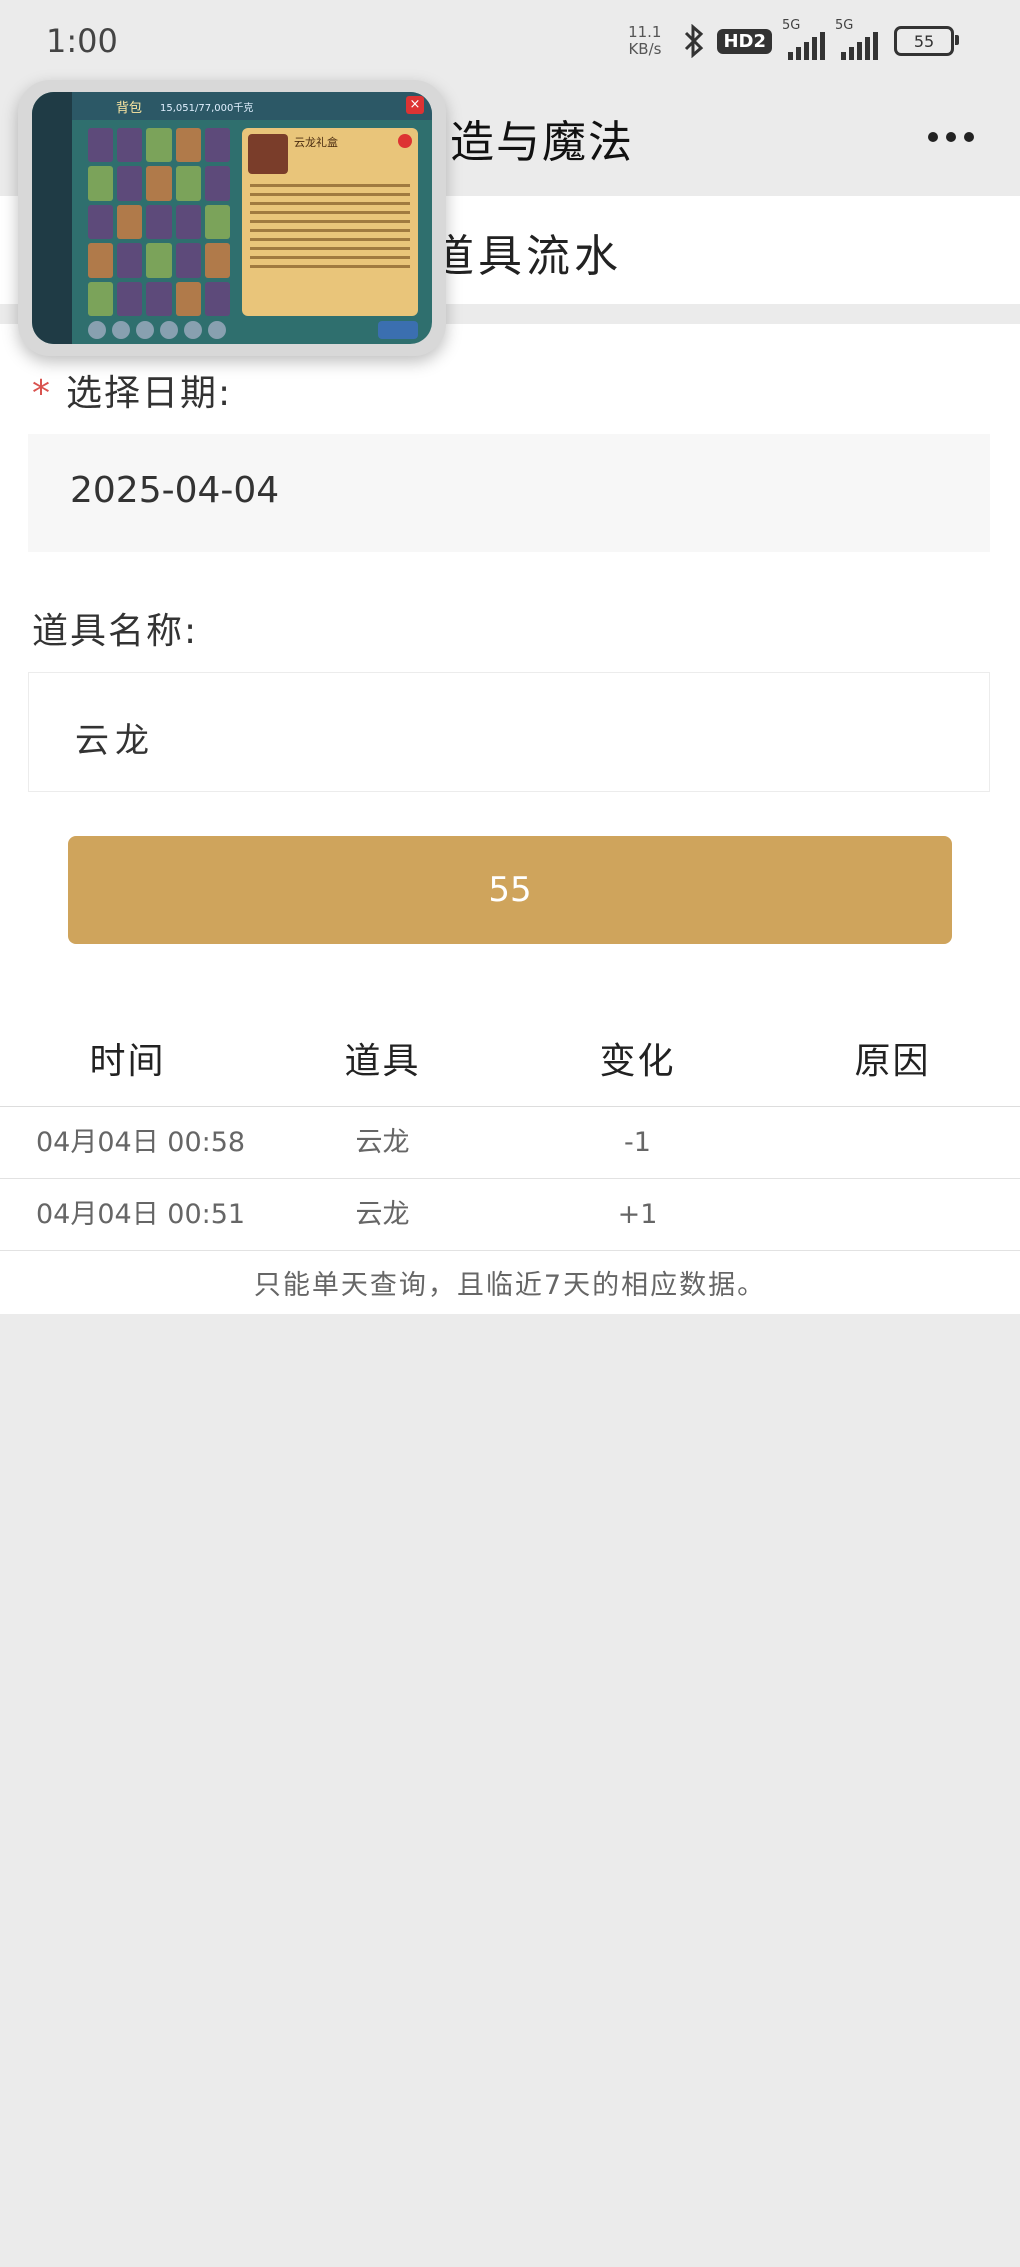  I want to click on signal-icon-1: 5G, so click(803, 39).